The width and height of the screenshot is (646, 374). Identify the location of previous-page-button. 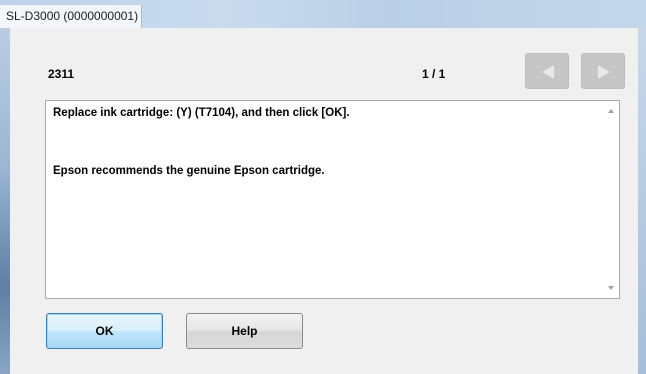
(547, 71).